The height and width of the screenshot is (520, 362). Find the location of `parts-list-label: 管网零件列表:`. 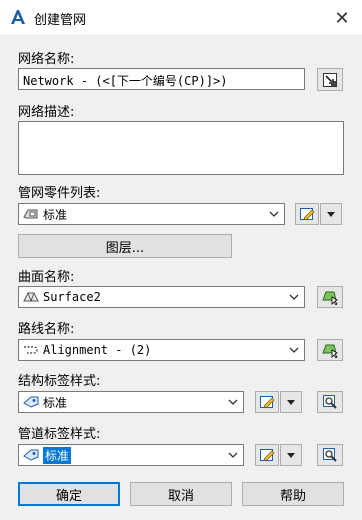

parts-list-label: 管网零件列表: is located at coordinates (59, 193).